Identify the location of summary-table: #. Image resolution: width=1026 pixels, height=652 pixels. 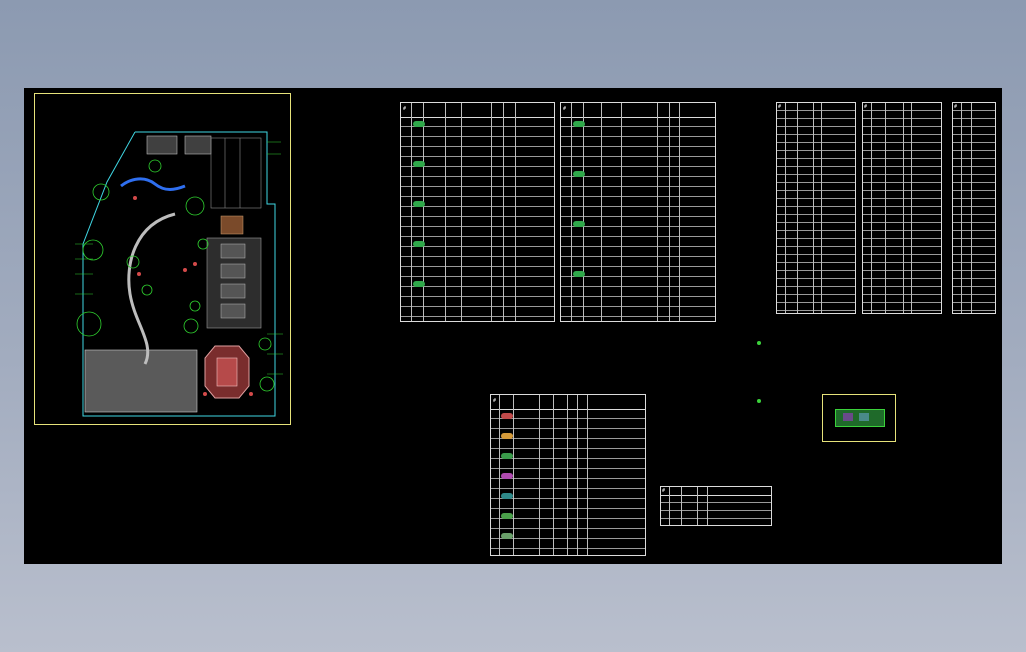
(716, 506).